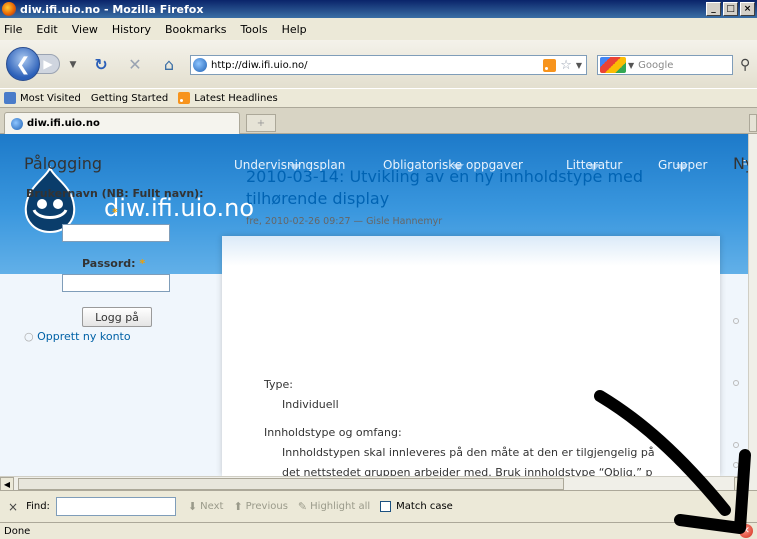 This screenshot has height=539, width=757. I want to click on site-identity-icon, so click(200, 65).